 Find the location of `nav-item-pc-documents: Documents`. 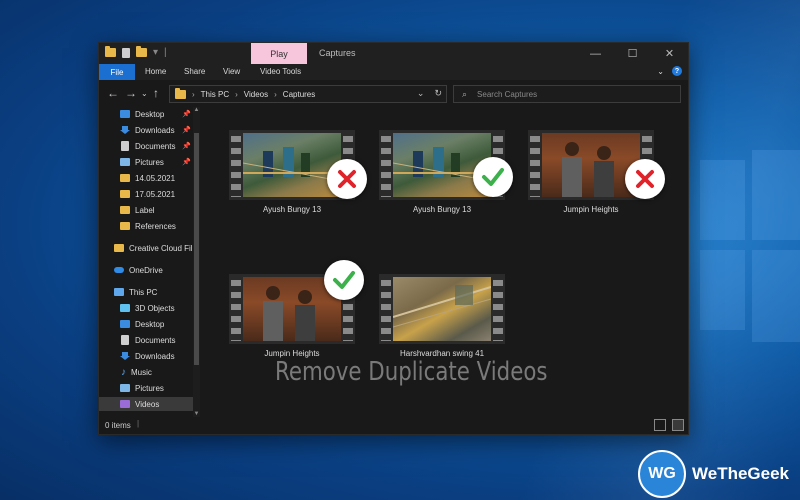

nav-item-pc-documents: Documents is located at coordinates (149, 340).